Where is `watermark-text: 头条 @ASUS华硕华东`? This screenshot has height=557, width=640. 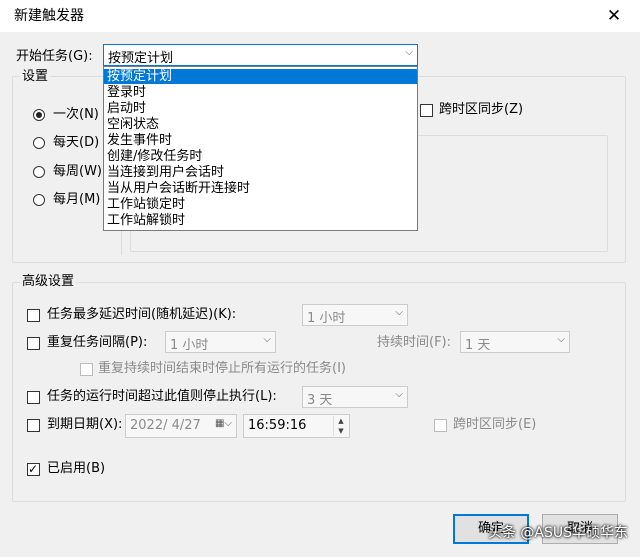 watermark-text: 头条 @ASUS华硕华东 is located at coordinates (557, 533).